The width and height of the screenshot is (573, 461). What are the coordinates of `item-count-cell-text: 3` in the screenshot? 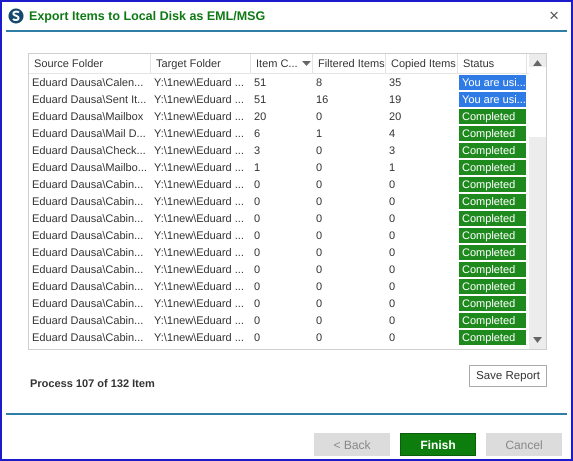 It's located at (257, 151).